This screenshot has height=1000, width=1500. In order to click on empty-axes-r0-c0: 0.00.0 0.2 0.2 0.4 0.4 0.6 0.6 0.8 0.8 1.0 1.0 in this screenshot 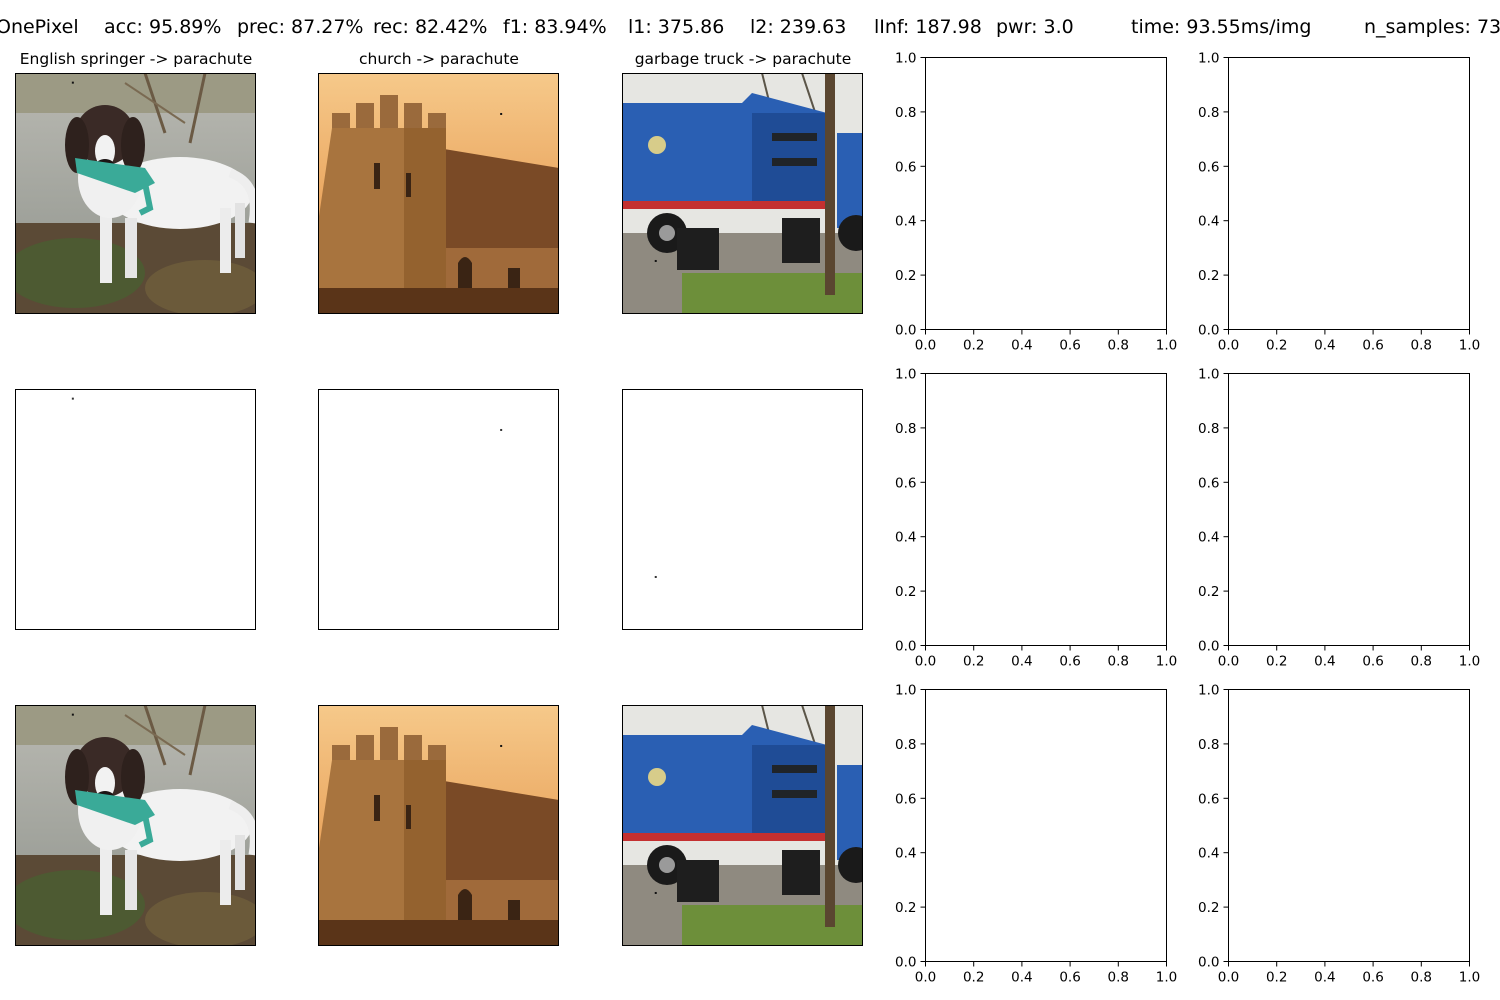, I will do `click(1036, 202)`.